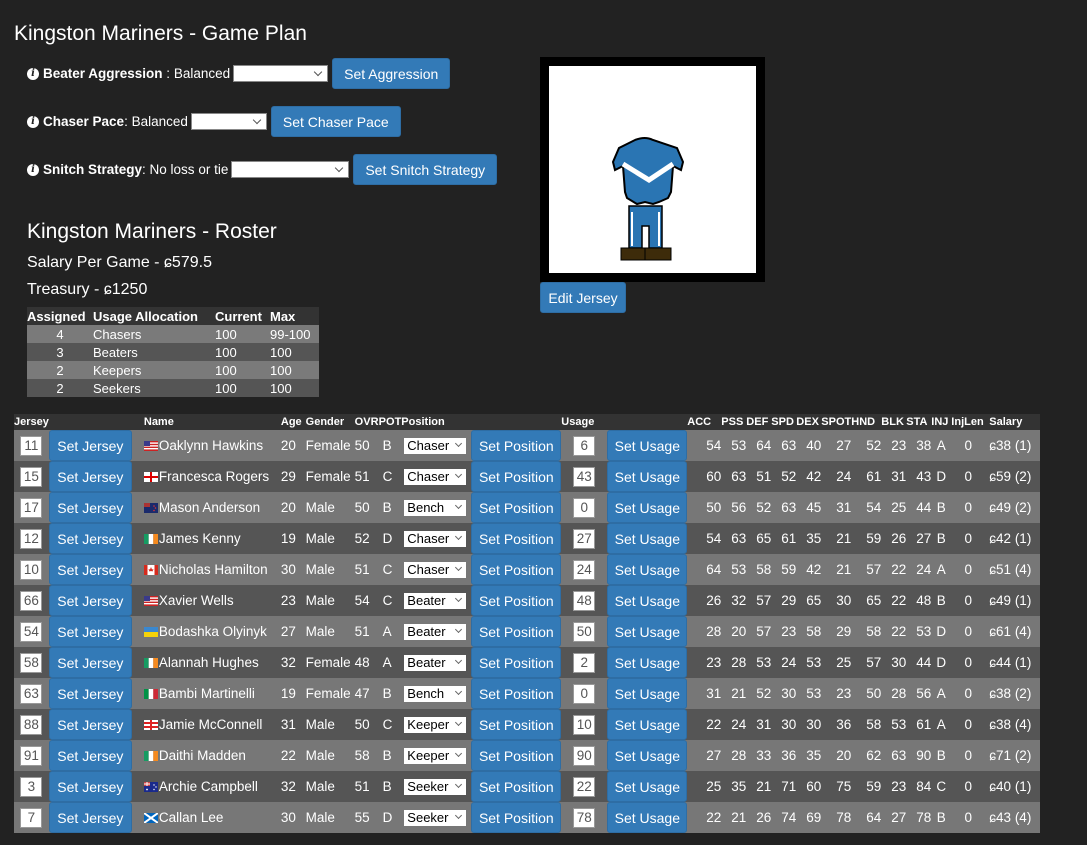 The width and height of the screenshot is (1087, 845). What do you see at coordinates (31, 445) in the screenshot?
I see `jersey-number-input: 11` at bounding box center [31, 445].